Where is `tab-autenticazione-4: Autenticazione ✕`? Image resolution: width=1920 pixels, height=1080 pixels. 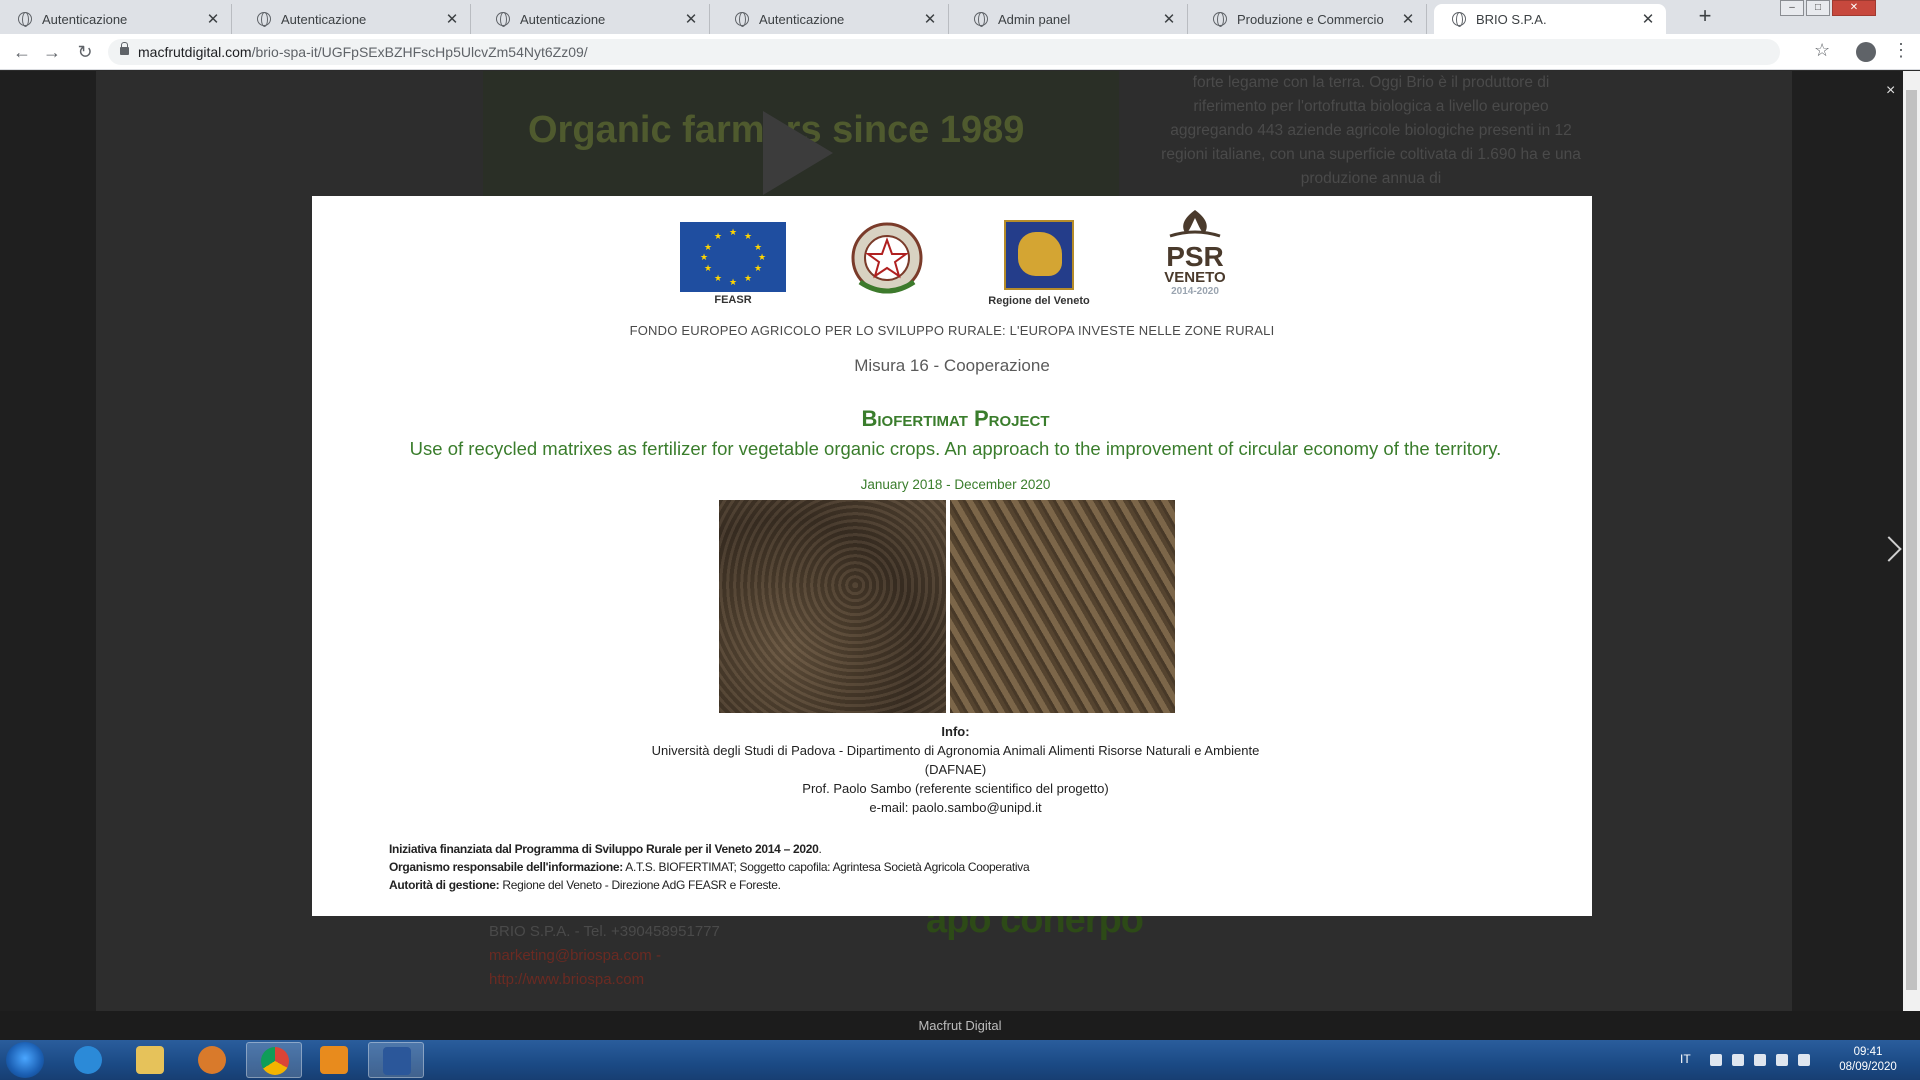 tab-autenticazione-4: Autenticazione ✕ is located at coordinates (833, 19).